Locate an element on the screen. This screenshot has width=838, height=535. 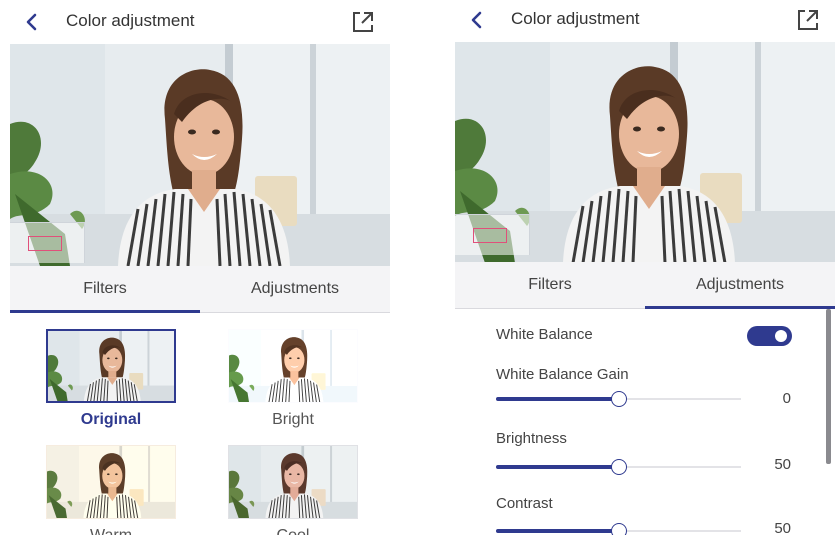
filter-warm: Warm is located at coordinates (111, 490).